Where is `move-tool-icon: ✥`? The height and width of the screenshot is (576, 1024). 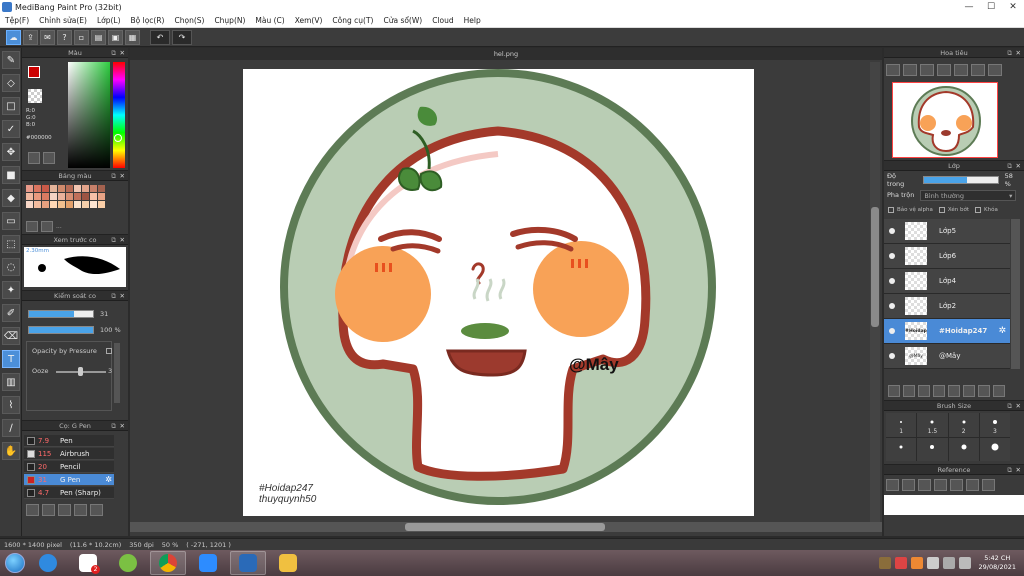
move-tool-icon: ✥ is located at coordinates (11, 152).